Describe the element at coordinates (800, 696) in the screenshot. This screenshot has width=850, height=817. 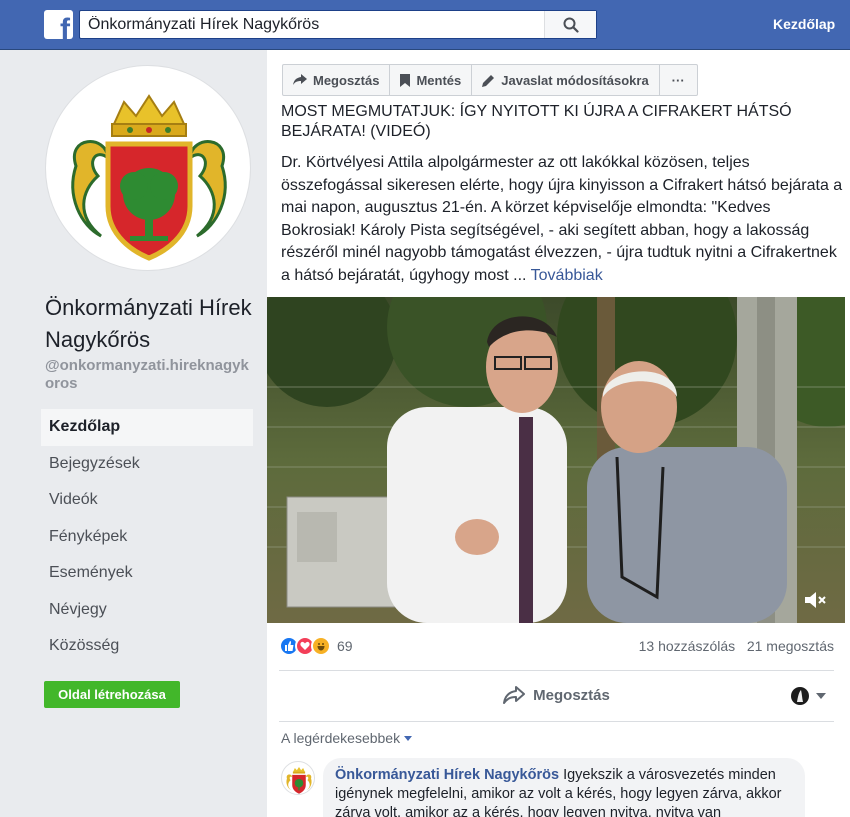
I see `profile-avatar-icon` at that location.